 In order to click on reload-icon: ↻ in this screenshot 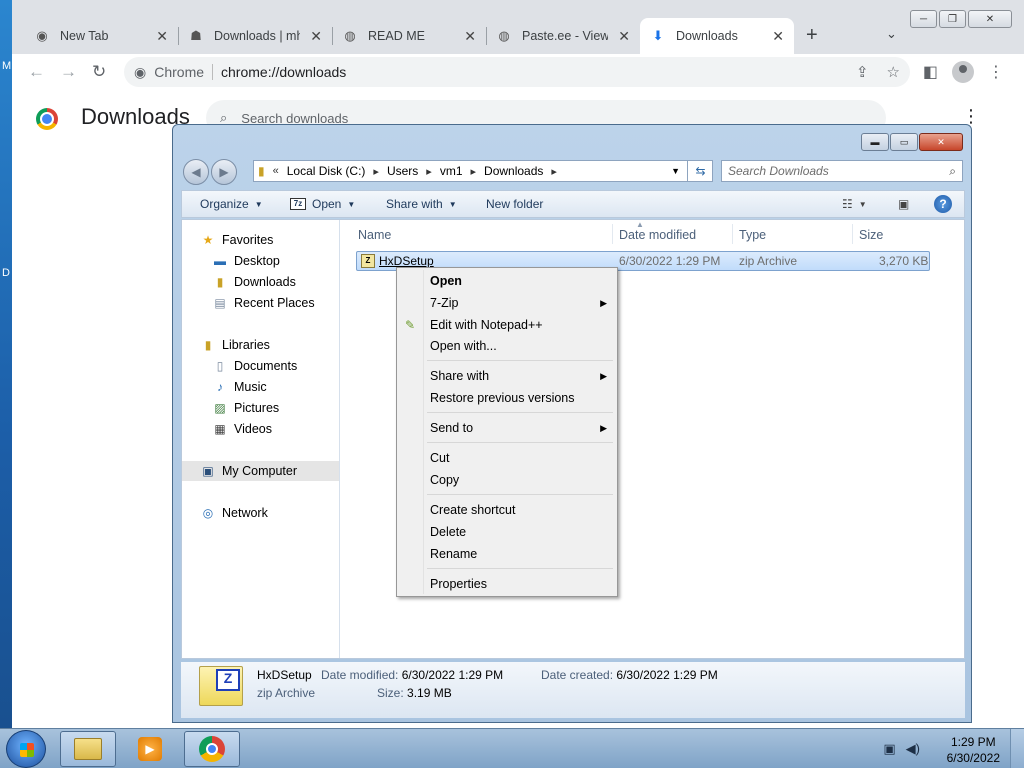, I will do `click(99, 72)`.